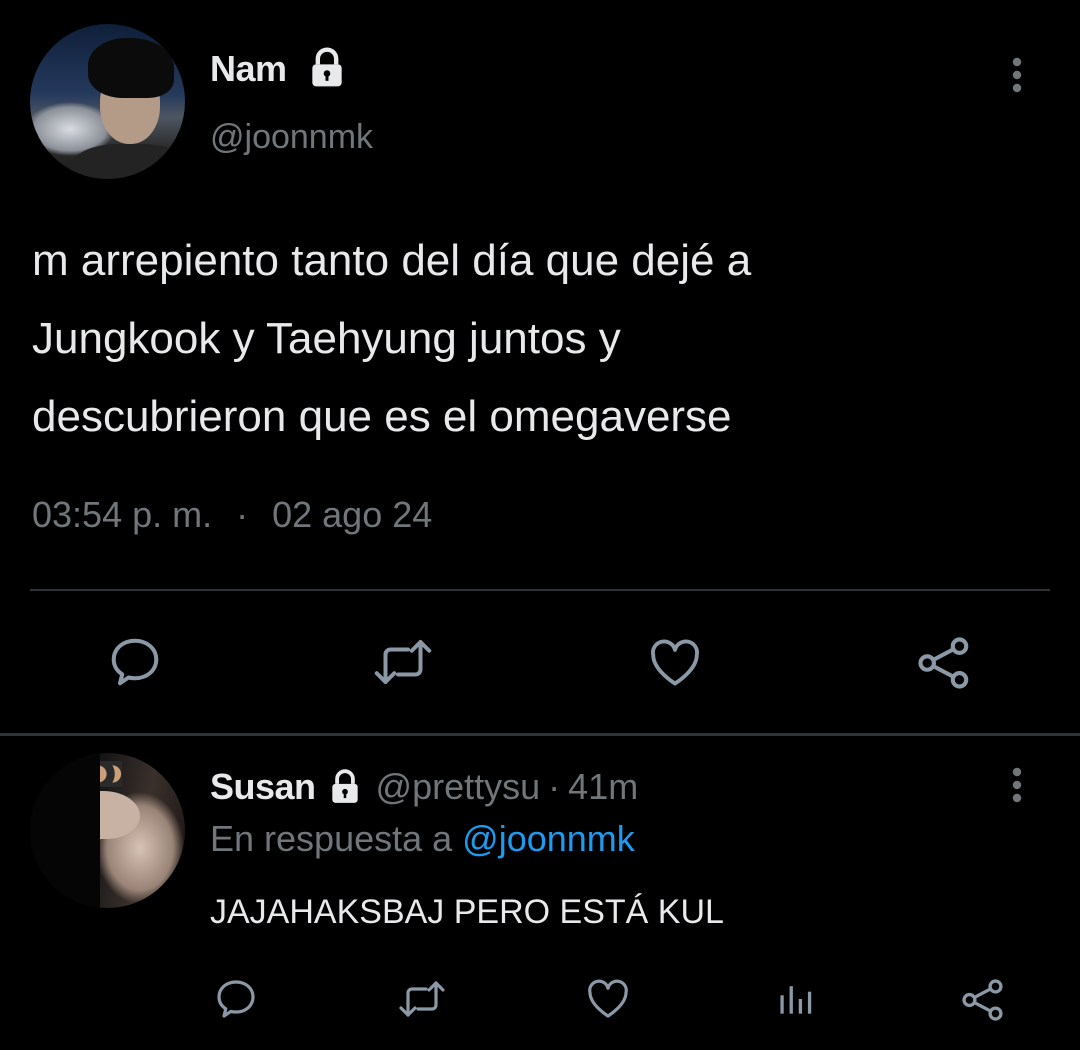 This screenshot has width=1080, height=1050. What do you see at coordinates (107, 830) in the screenshot?
I see `reply-author-avatar` at bounding box center [107, 830].